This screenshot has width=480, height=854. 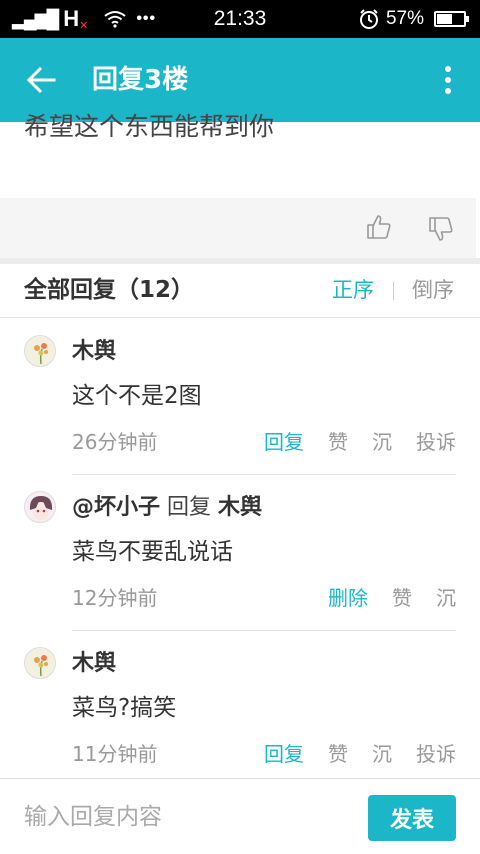 What do you see at coordinates (348, 598) in the screenshot?
I see `delete-button: 删除` at bounding box center [348, 598].